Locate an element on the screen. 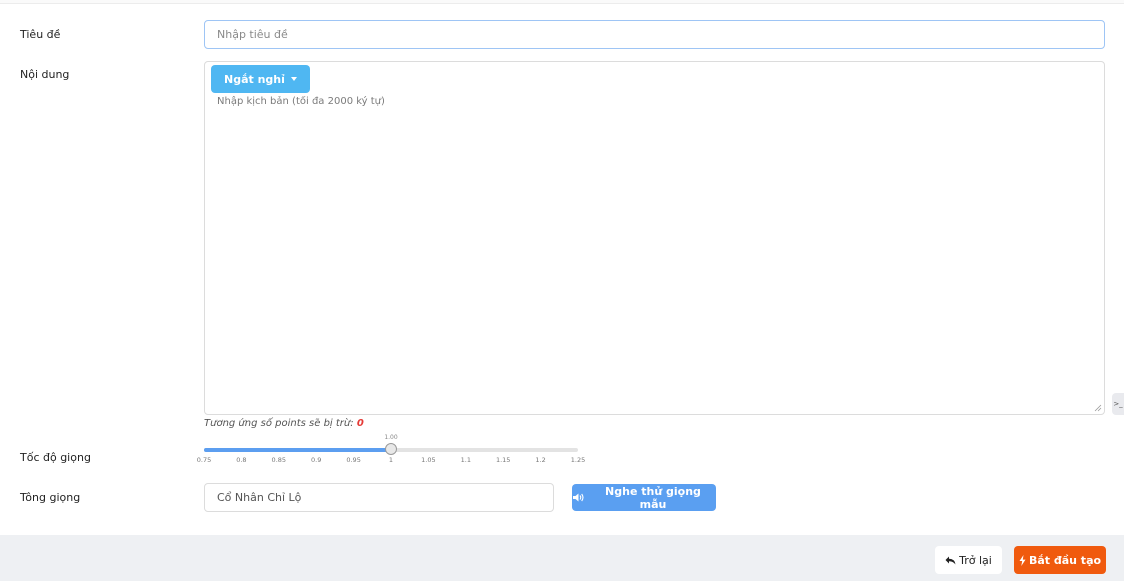  speed-tick-label: 1.05 is located at coordinates (428, 460).